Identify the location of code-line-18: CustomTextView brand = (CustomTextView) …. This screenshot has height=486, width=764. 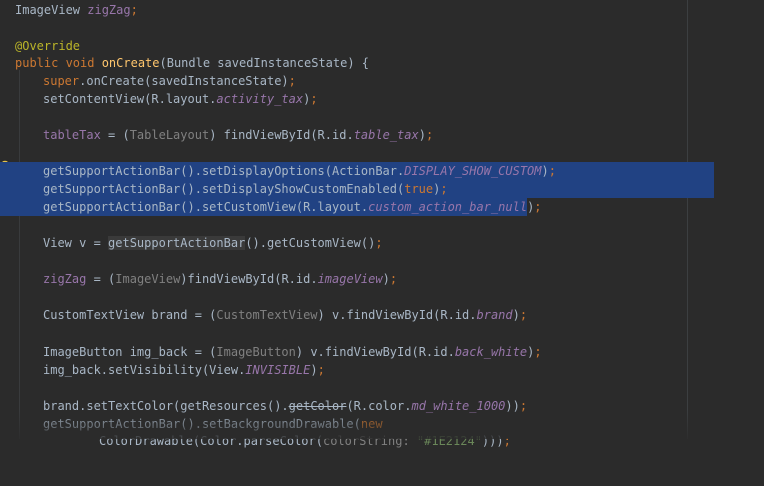
(382, 315).